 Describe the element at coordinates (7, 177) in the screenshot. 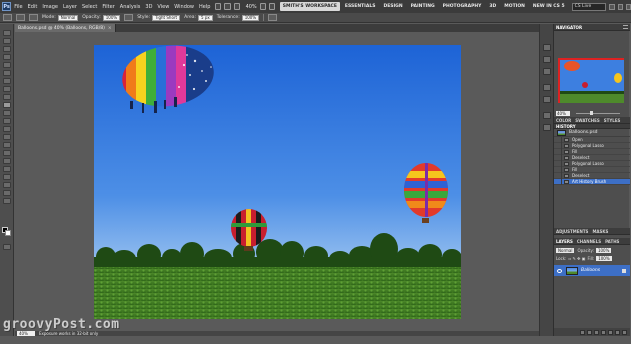

I see `3d-rotate-tool-icon` at that location.